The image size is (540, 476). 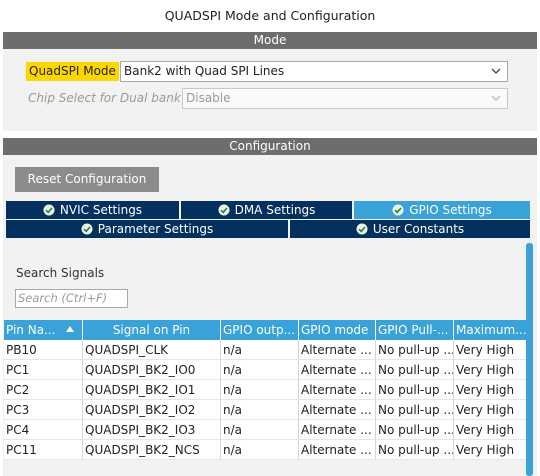 I want to click on mode-section-header: Mode, so click(x=270, y=40).